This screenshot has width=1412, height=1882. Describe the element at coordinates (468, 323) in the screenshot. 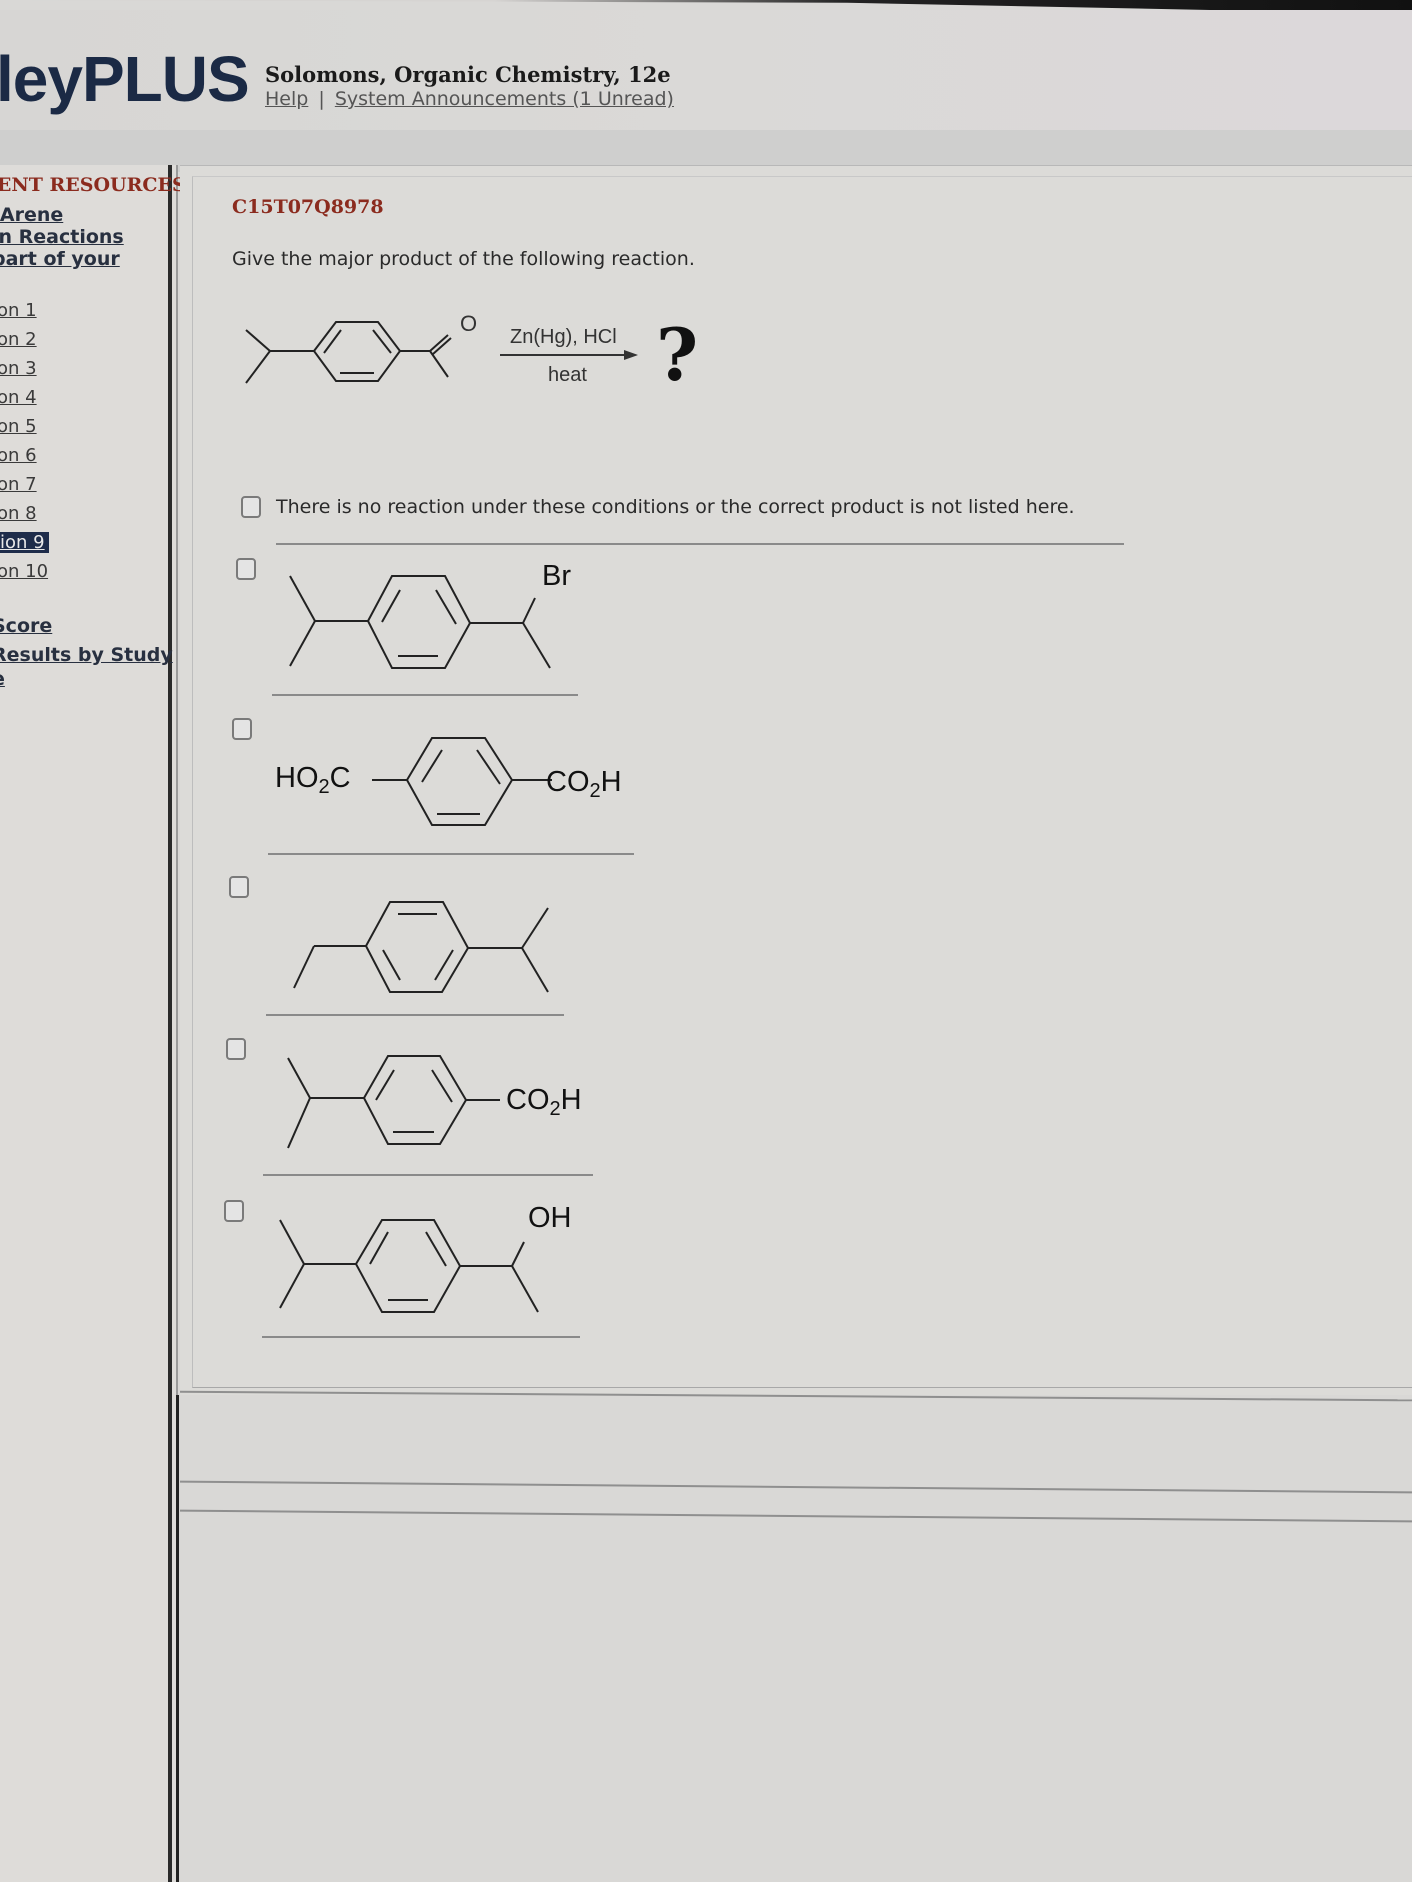

I see `carbonyl-oxygen-label: O` at that location.